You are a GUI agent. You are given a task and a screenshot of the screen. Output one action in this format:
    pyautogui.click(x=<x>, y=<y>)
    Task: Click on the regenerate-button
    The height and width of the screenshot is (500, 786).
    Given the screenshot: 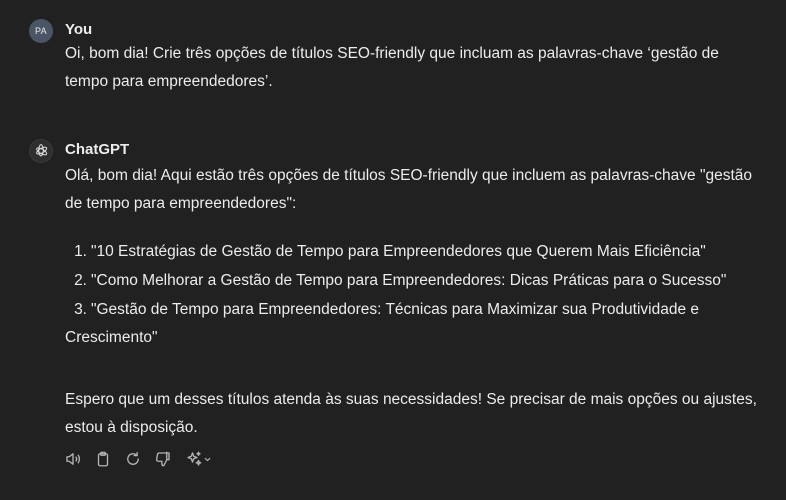 What is the action you would take?
    pyautogui.click(x=133, y=459)
    